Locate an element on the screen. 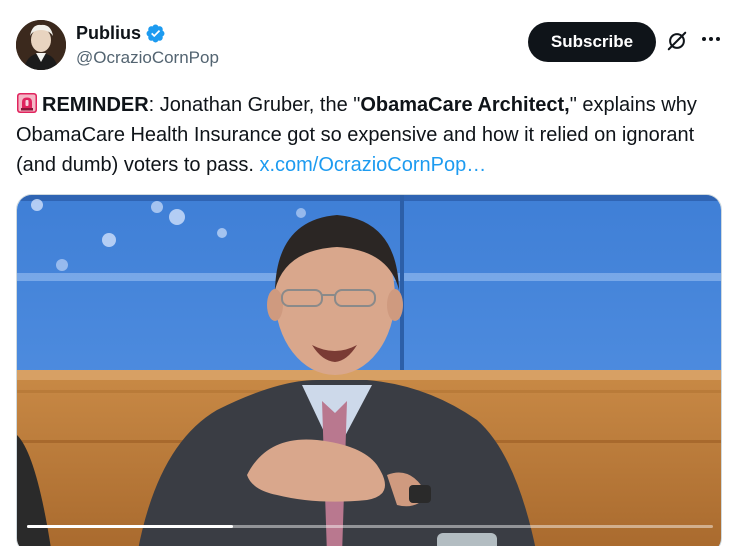  handle: @OcrazioCornPop is located at coordinates (147, 58).